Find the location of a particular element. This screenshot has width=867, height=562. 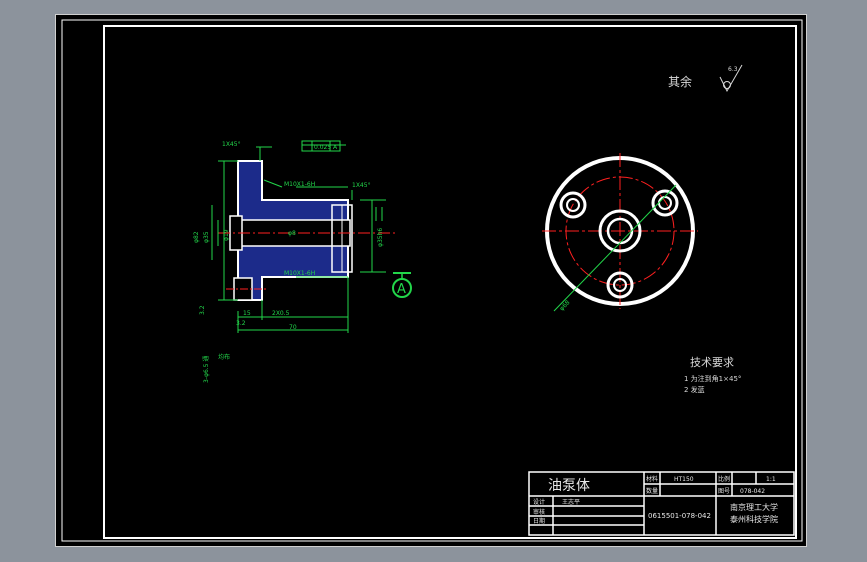

tech-req-item-1: 1 为注到角1×45° is located at coordinates (712, 378).